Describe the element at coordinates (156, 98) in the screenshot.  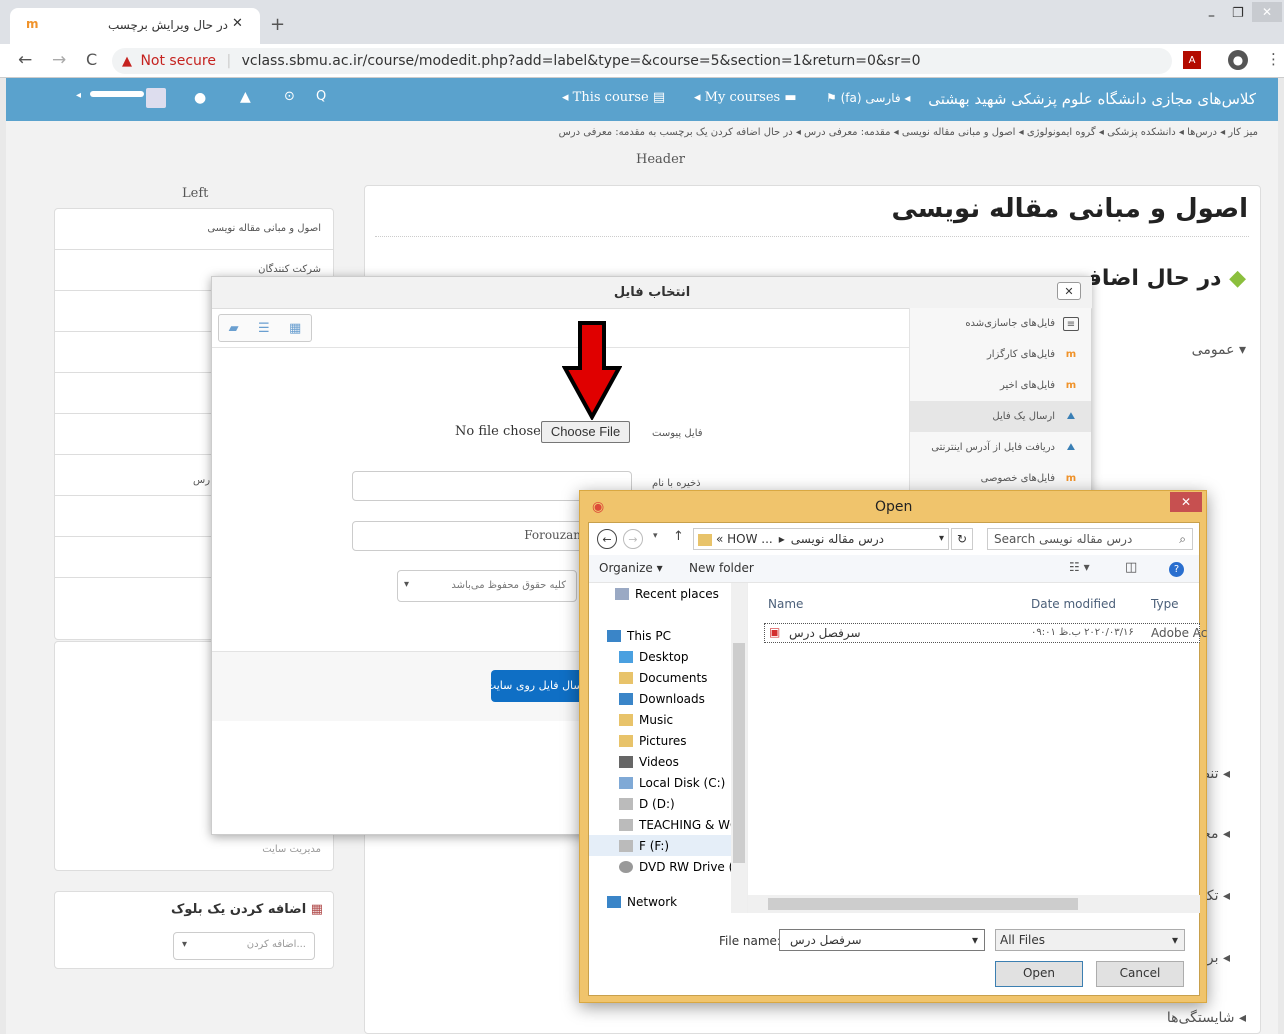
I see `avatar` at that location.